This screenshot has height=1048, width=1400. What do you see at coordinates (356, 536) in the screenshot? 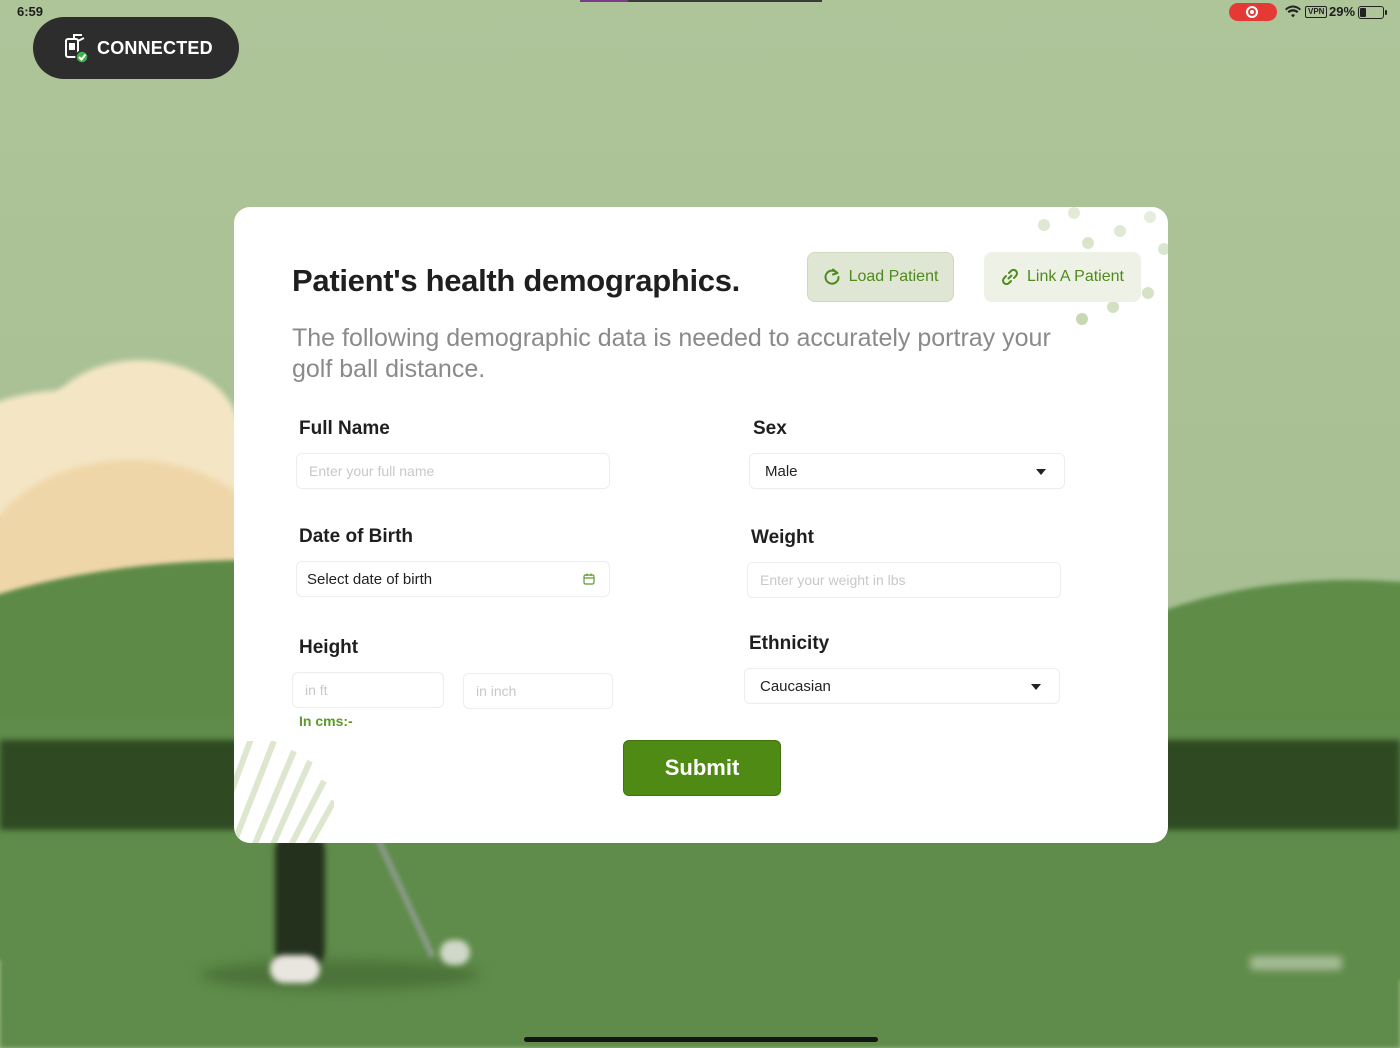
I see `date-of-birth-label: Date of Birth` at bounding box center [356, 536].